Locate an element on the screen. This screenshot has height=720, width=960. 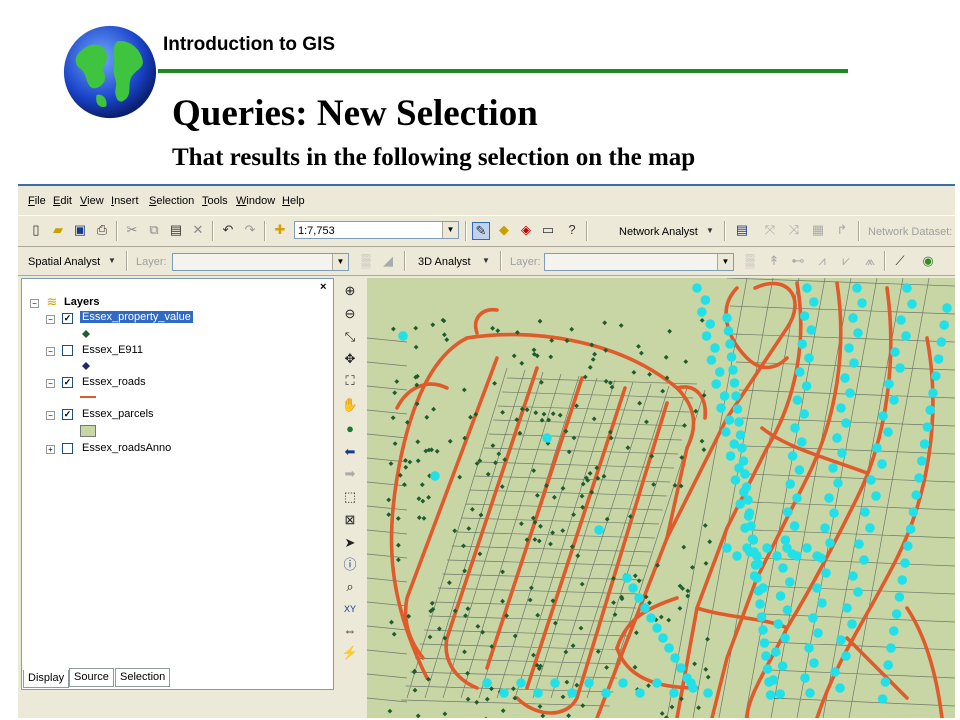
layer-name: Essex_E911 is located at coordinates (112, 350).